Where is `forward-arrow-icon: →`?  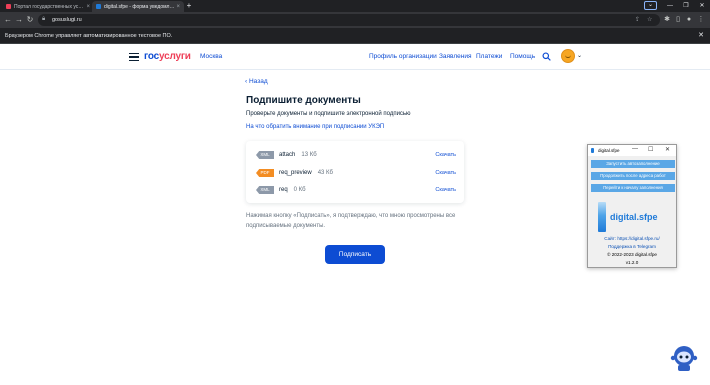 forward-arrow-icon: → is located at coordinates (19, 20).